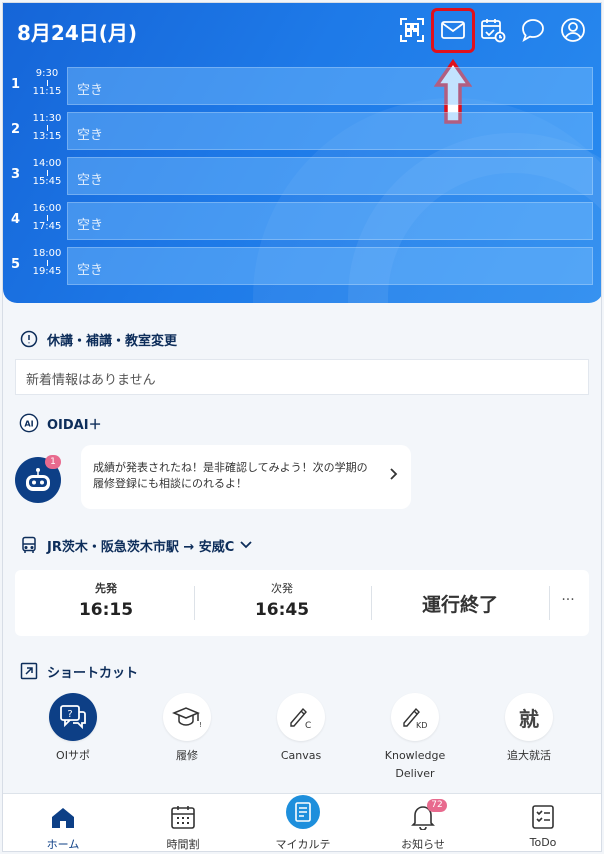 The height and width of the screenshot is (854, 604). I want to click on tab-todo: ToDo, so click(542, 822).